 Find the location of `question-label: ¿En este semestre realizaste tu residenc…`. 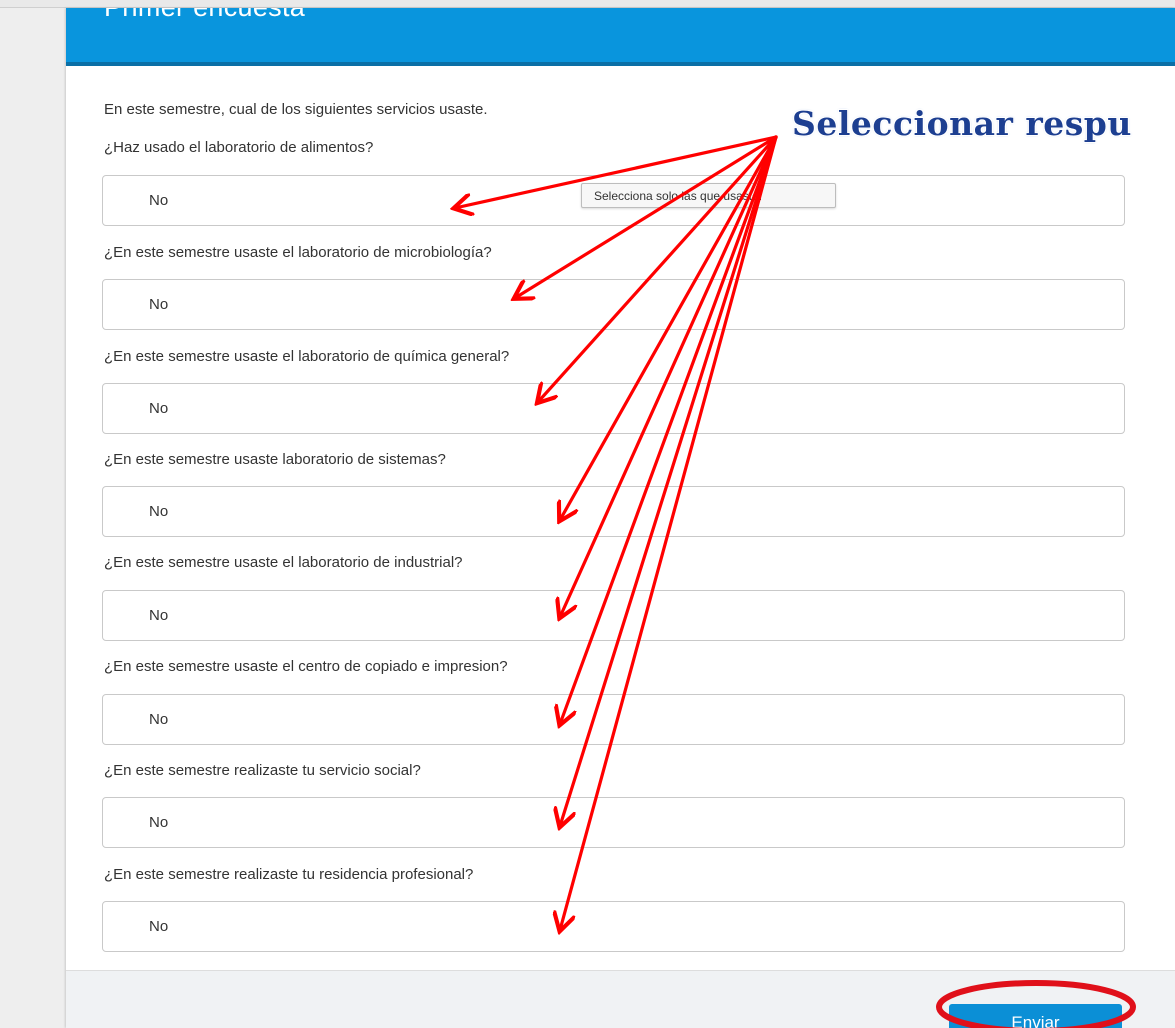

question-label: ¿En este semestre realizaste tu residenc… is located at coordinates (289, 874).